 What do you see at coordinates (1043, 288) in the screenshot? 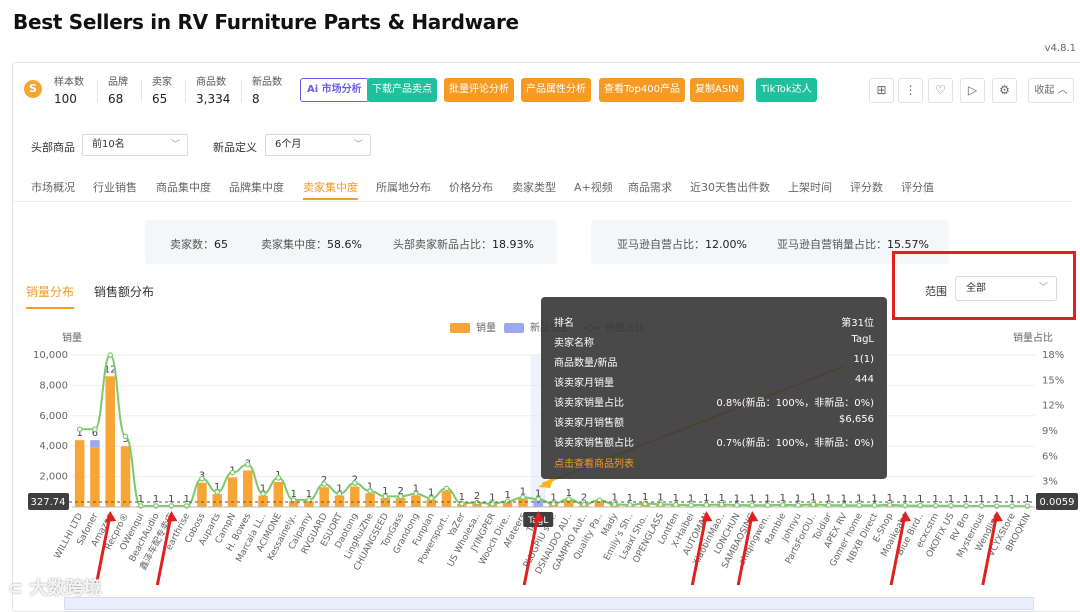
I see `chevron-down-icon: ﹀` at bounding box center [1043, 288].